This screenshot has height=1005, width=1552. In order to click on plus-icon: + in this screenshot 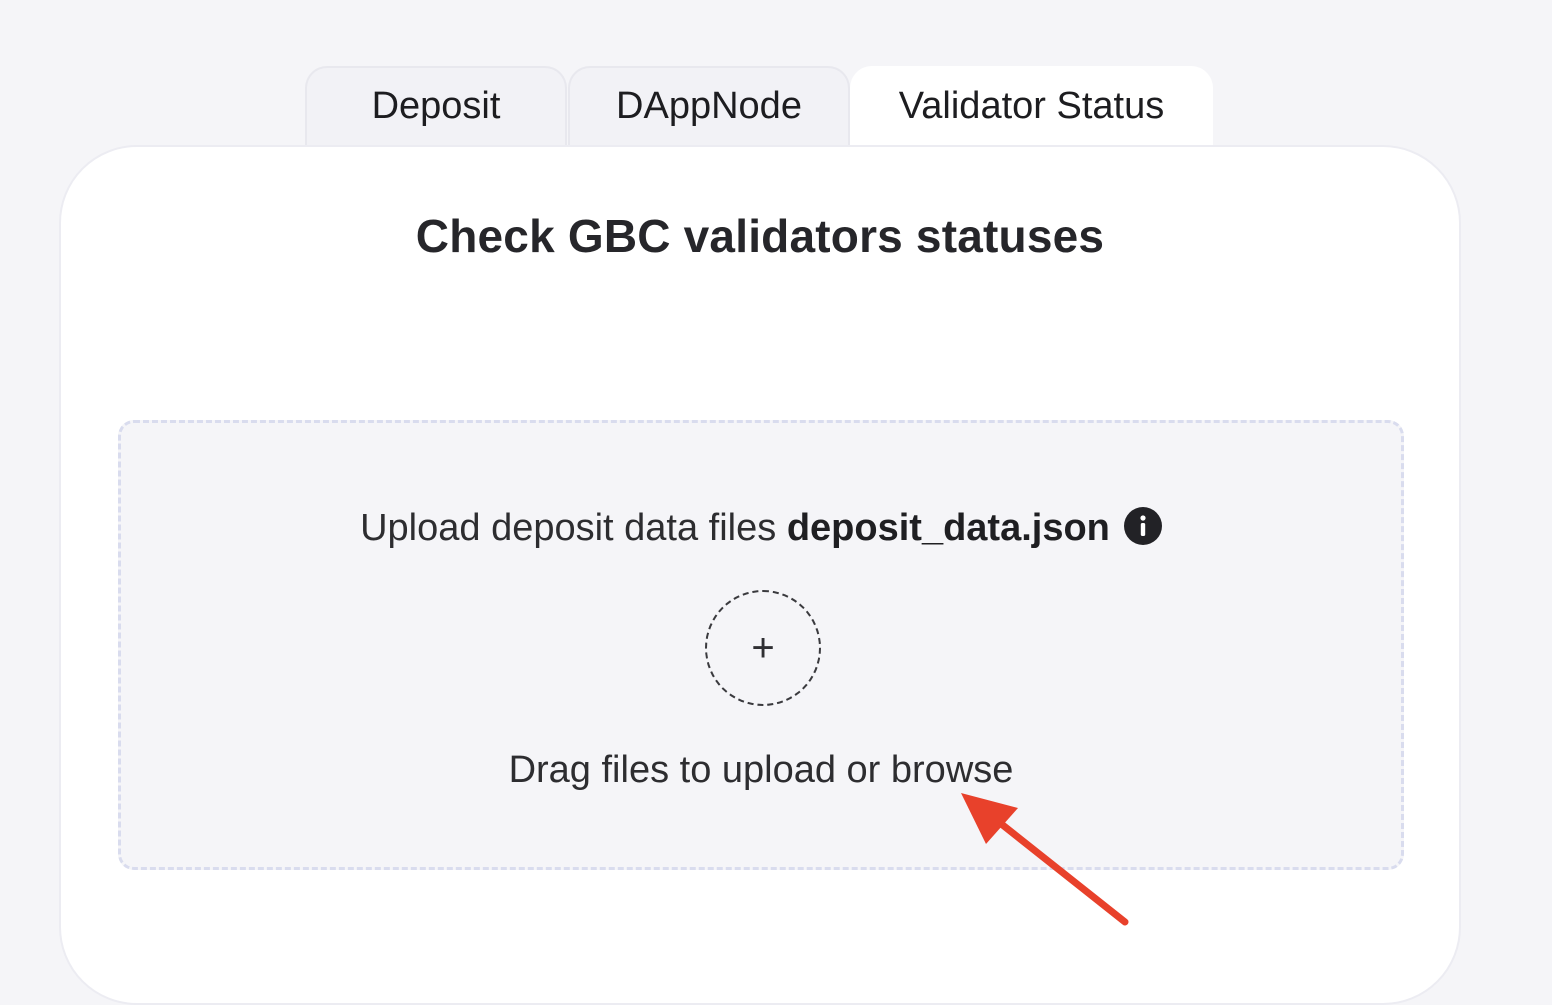, I will do `click(763, 648)`.